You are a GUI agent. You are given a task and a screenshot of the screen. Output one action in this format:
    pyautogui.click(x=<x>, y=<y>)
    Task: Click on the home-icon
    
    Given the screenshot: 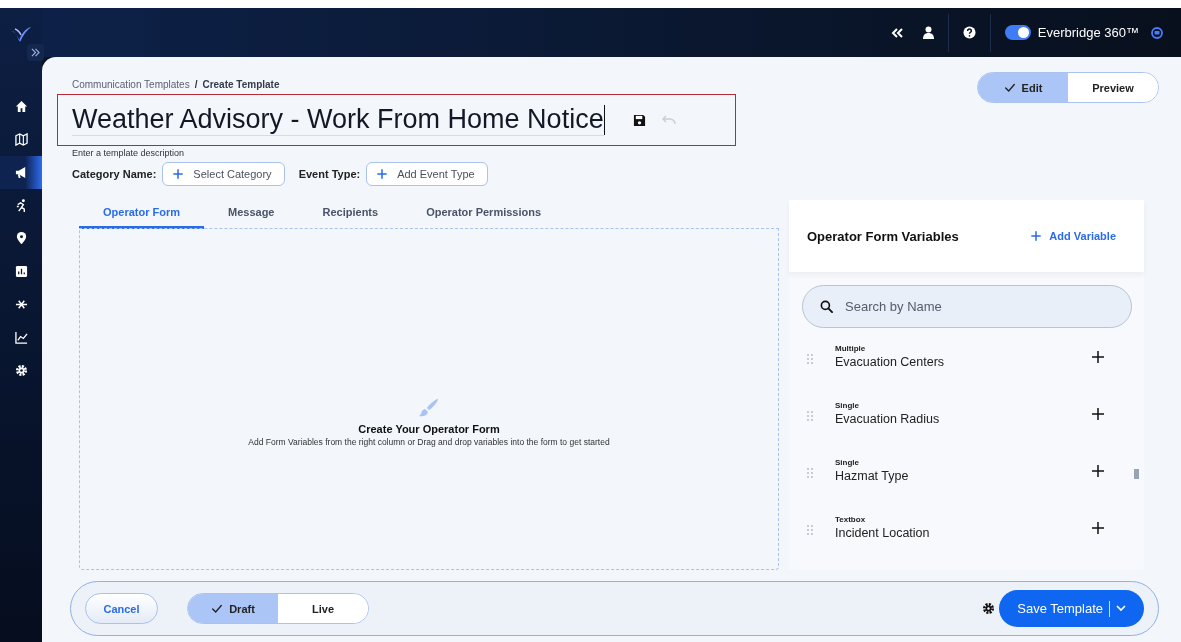 What is the action you would take?
    pyautogui.click(x=21, y=106)
    